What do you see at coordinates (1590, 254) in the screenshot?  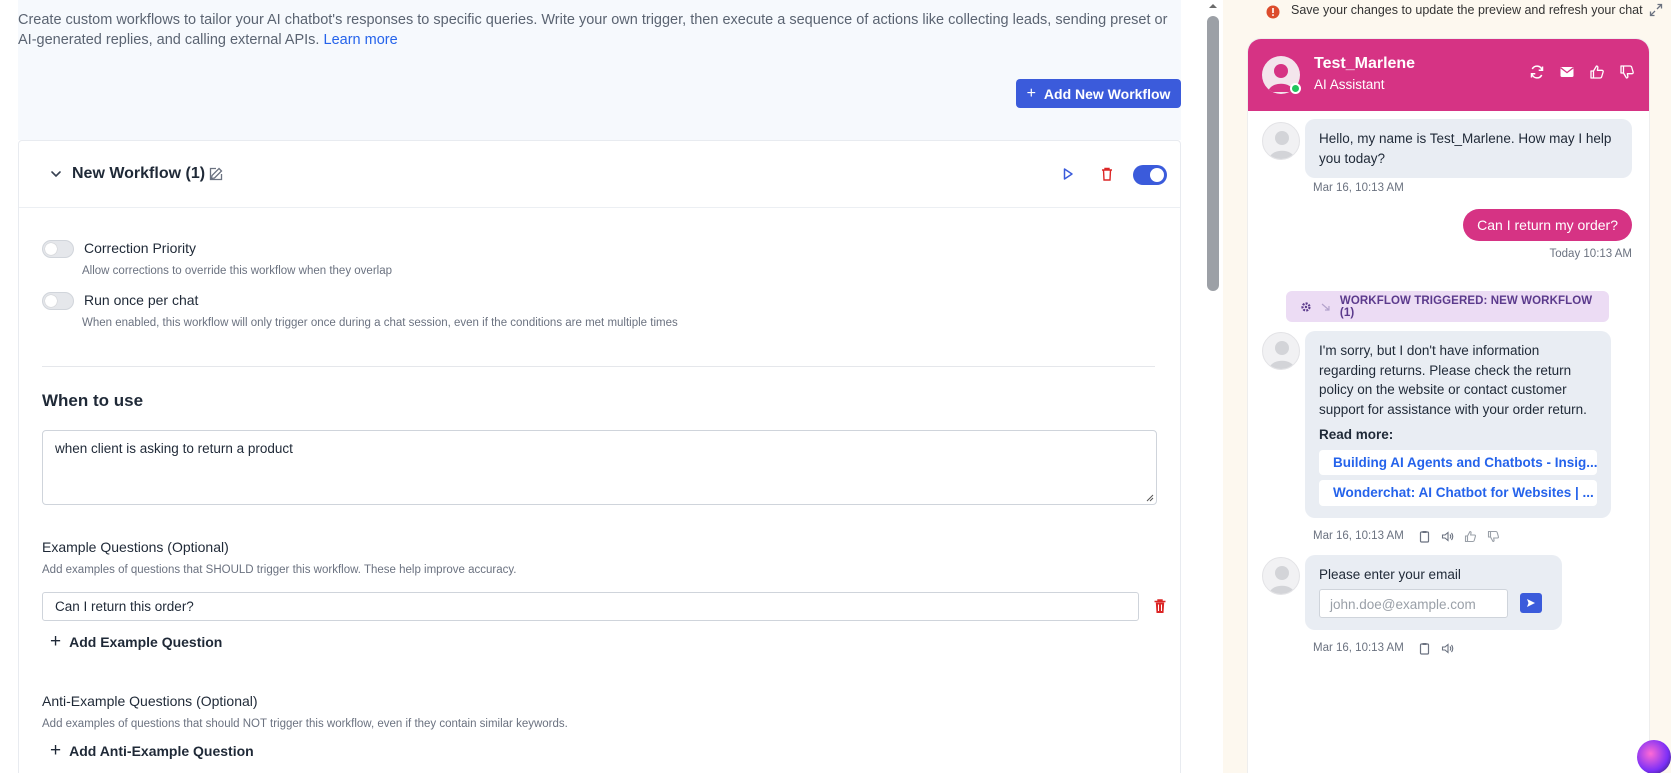 I see `message-timestamp: Today 10:13 AM` at bounding box center [1590, 254].